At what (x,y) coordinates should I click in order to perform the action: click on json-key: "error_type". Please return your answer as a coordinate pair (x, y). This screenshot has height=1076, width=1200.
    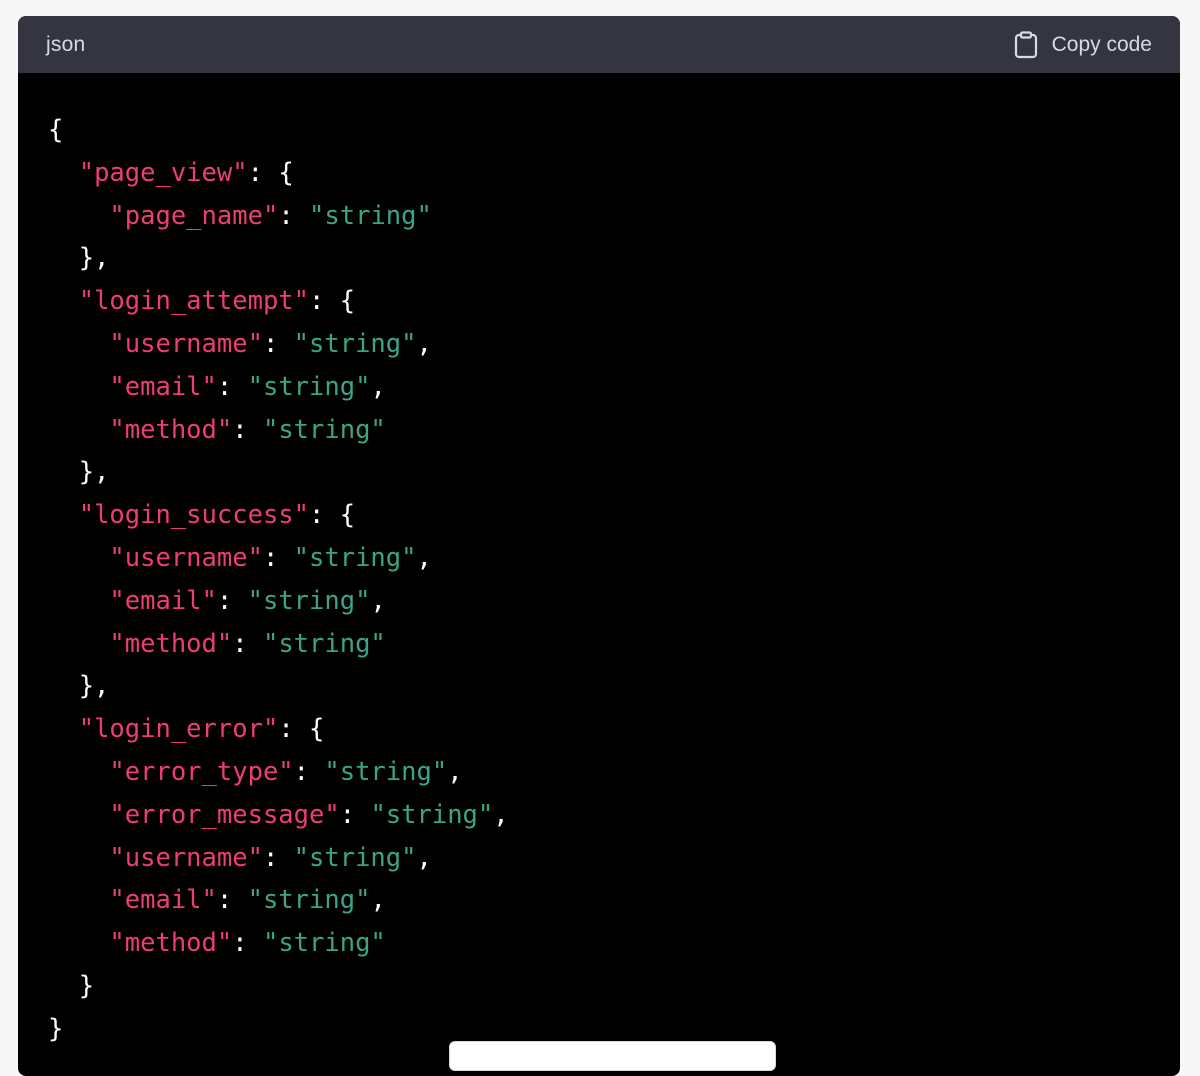
    Looking at the image, I should click on (201, 771).